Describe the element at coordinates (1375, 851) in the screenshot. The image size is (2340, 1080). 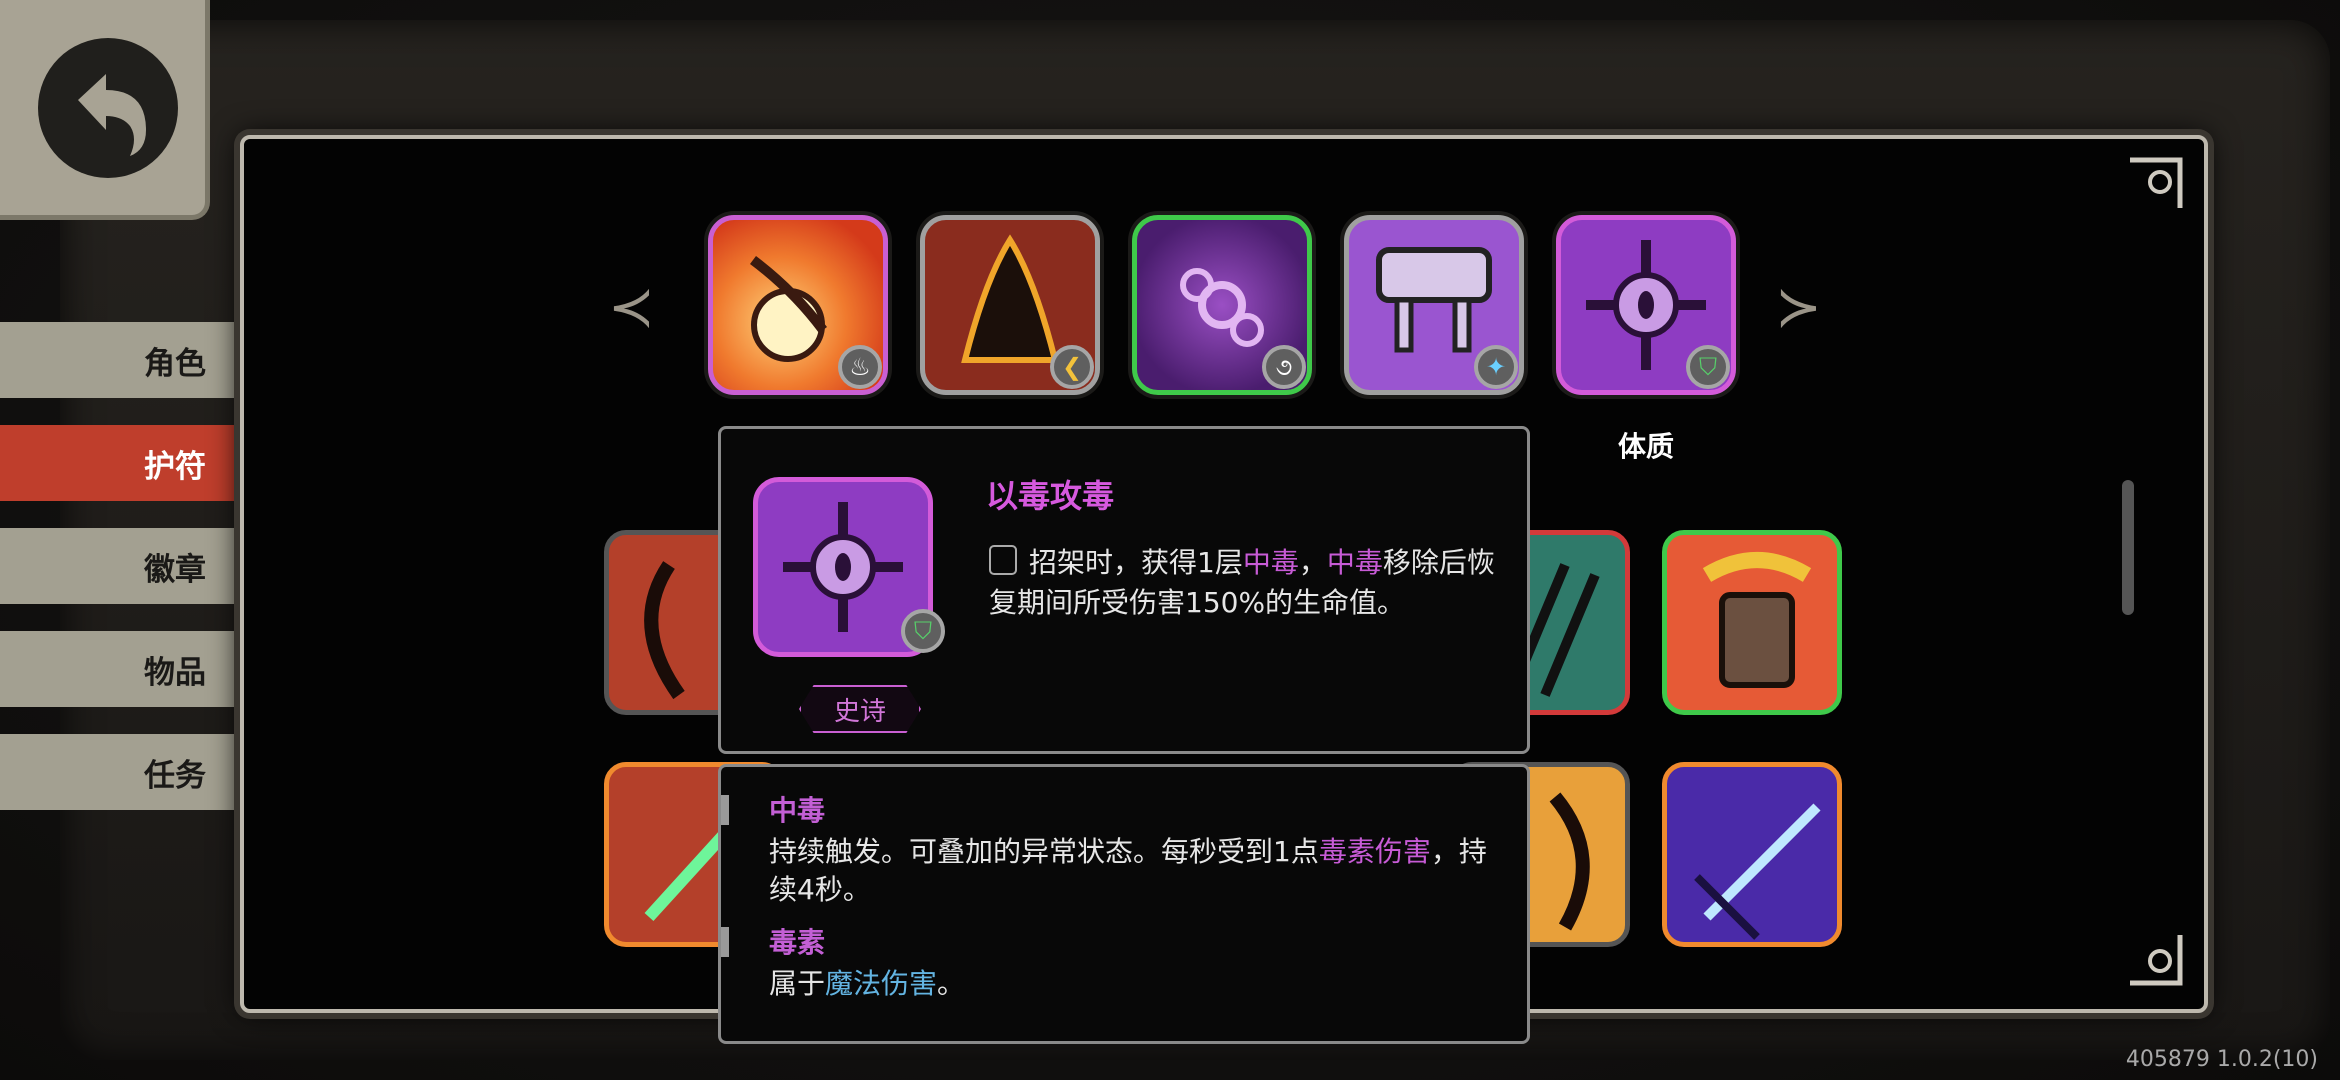
I see `keyword-toxin-damage: 毒素伤害` at that location.